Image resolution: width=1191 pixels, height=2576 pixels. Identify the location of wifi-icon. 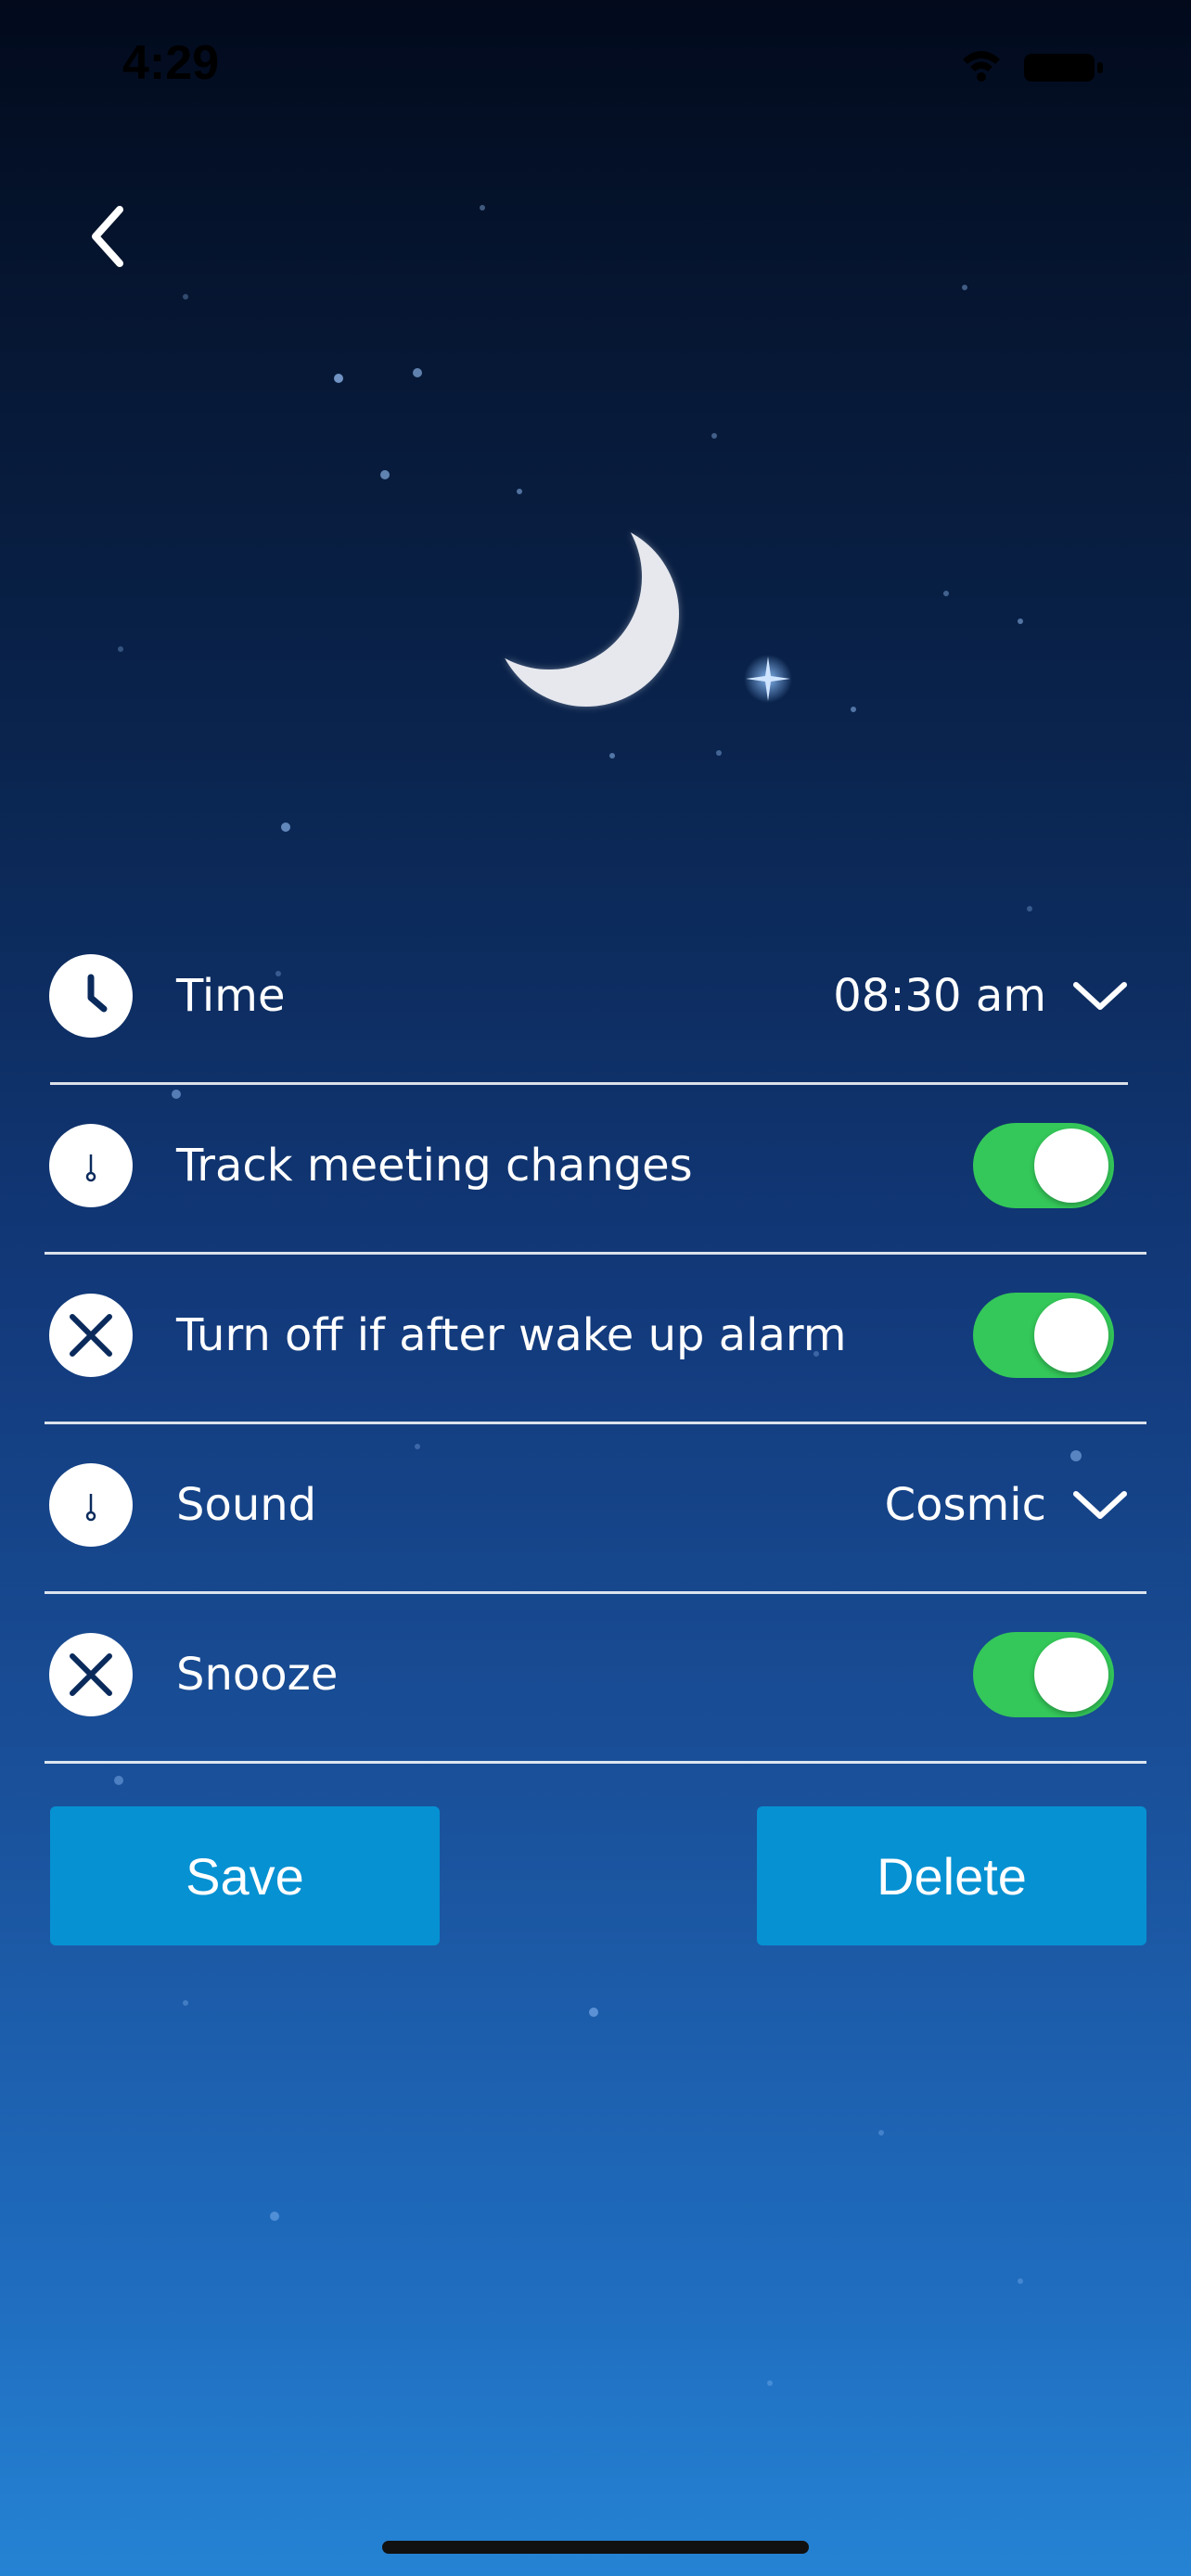
(981, 66).